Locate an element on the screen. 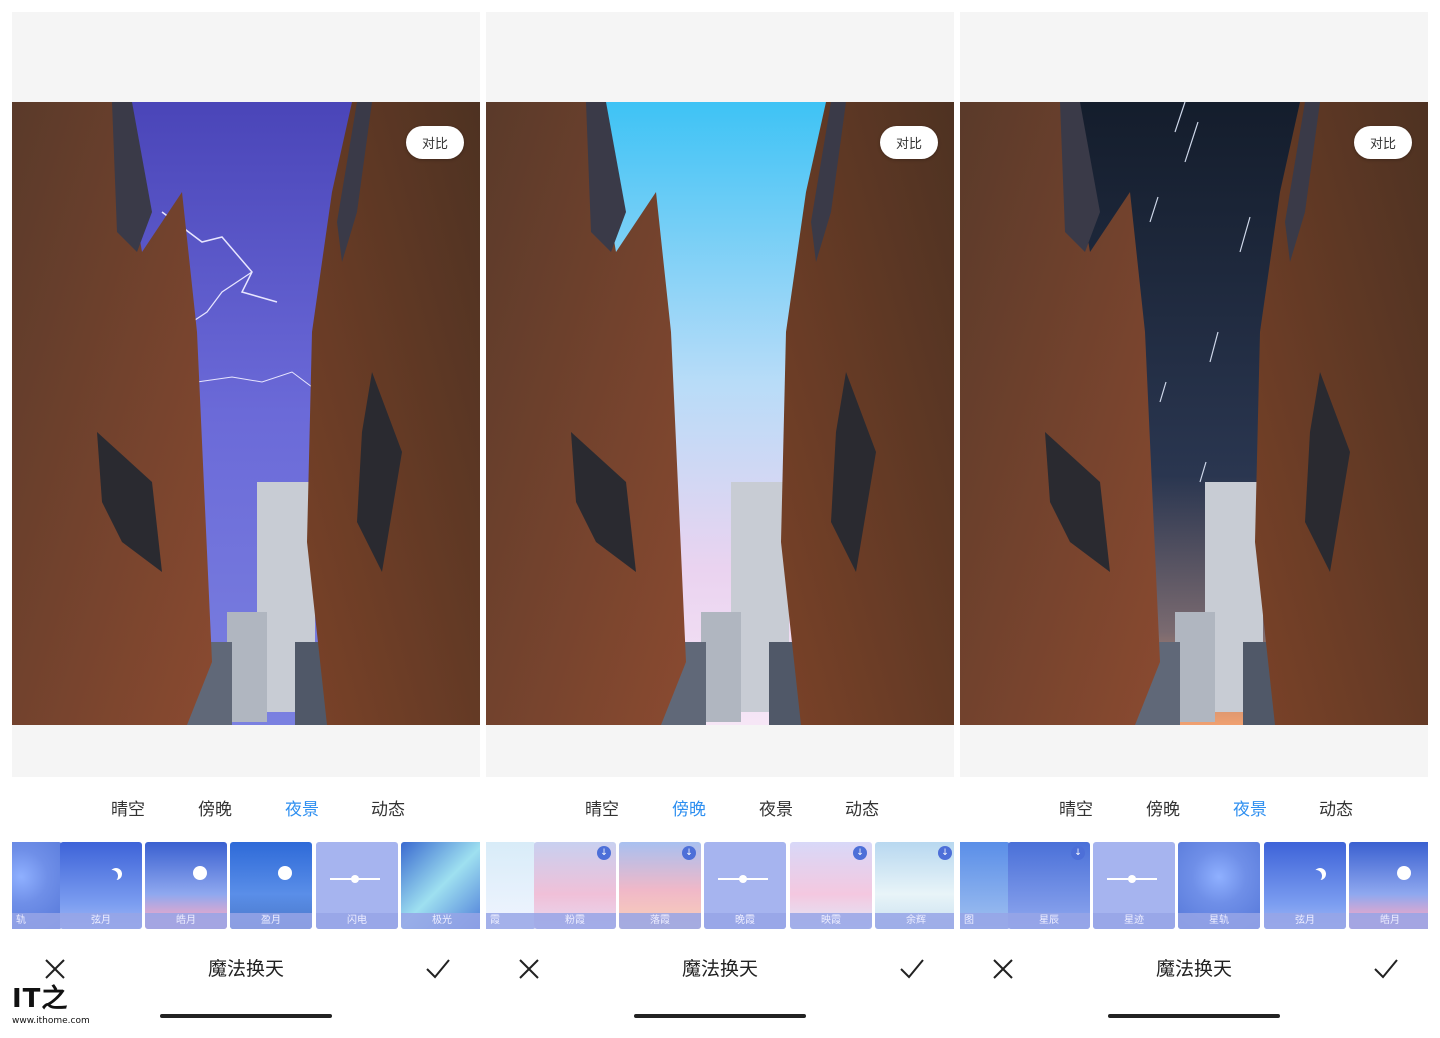 The width and height of the screenshot is (1440, 1038). logo-url: www.ithome.com is located at coordinates (51, 1021).